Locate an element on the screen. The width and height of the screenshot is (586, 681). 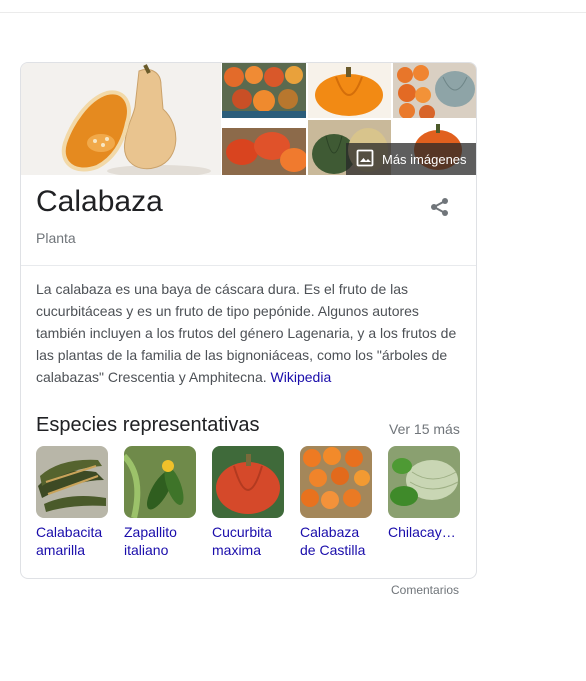
share-icon is located at coordinates (440, 207).